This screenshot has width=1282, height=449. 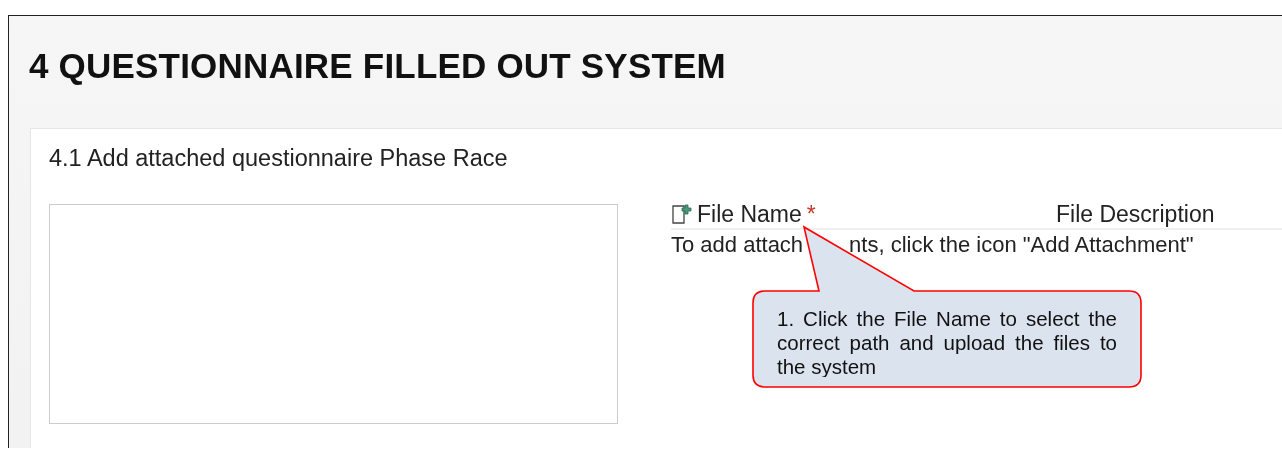 I want to click on page-title: 4 QUESTIONNAIRE FILLED OUT SYSTEM, so click(x=377, y=66).